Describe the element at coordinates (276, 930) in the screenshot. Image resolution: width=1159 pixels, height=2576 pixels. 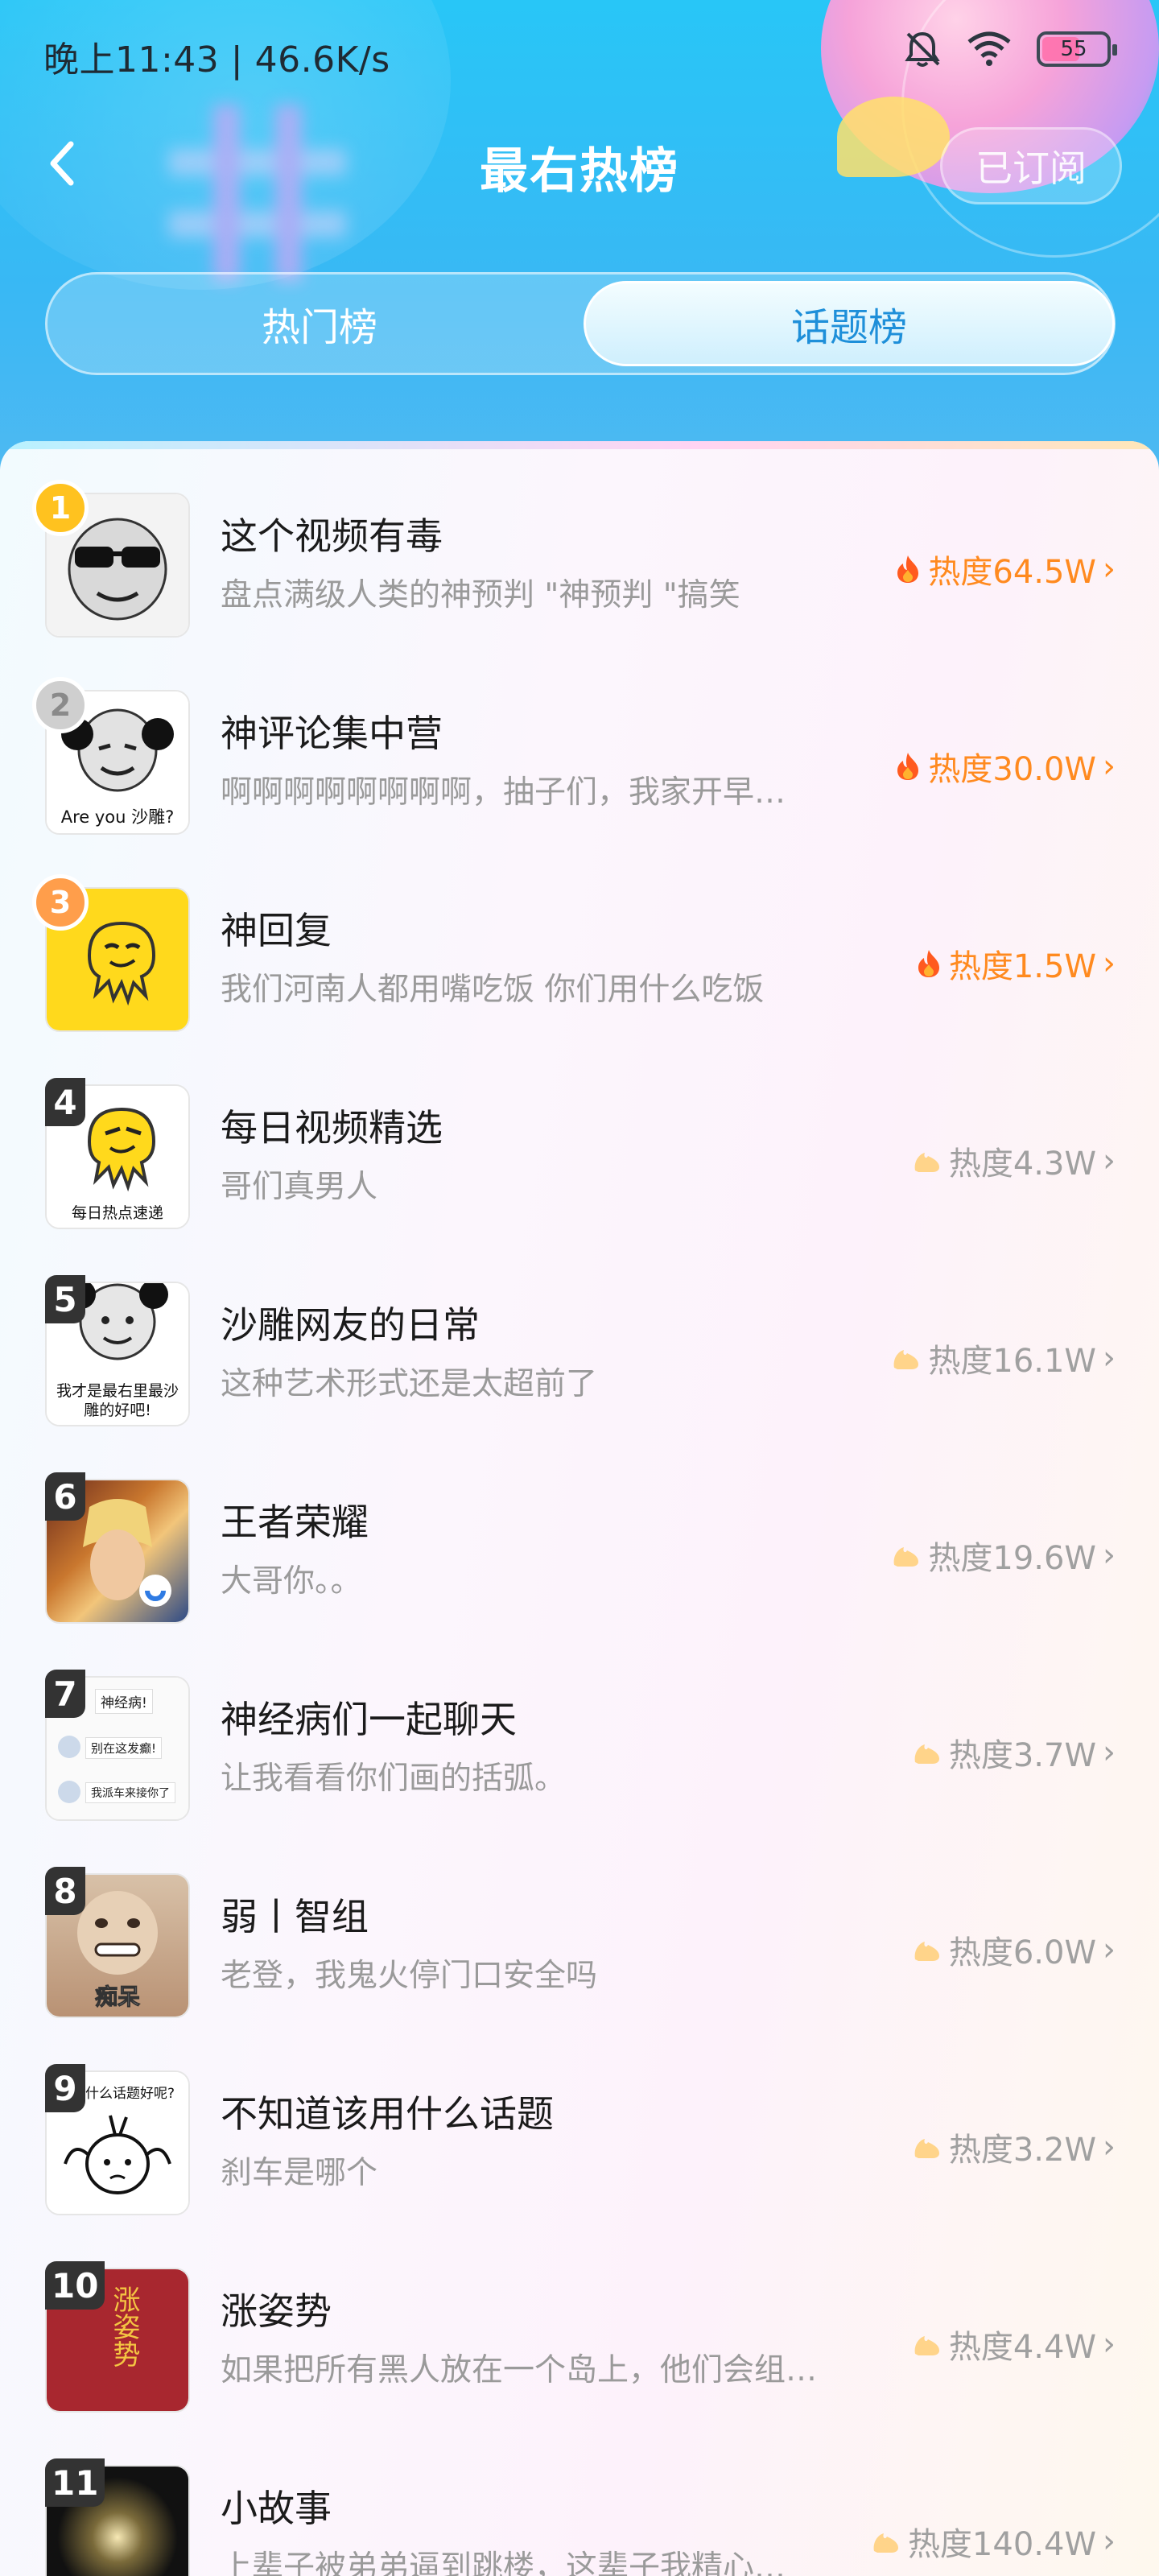
I see `topic-title: 神回复` at that location.